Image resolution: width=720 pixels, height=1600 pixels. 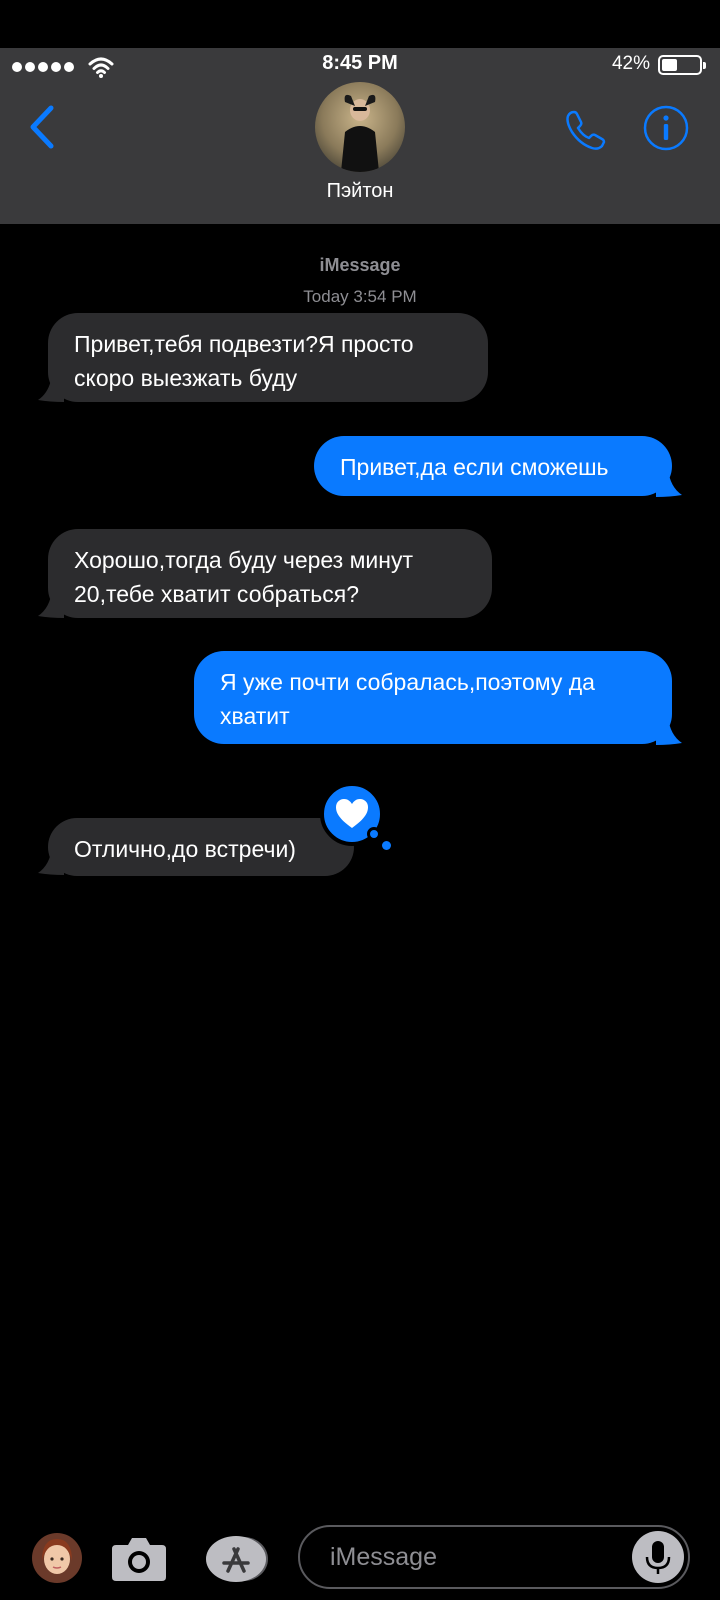 I want to click on message-bubble-outgoing: Я уже почти собралась,поэтому да хватит, so click(x=433, y=697).